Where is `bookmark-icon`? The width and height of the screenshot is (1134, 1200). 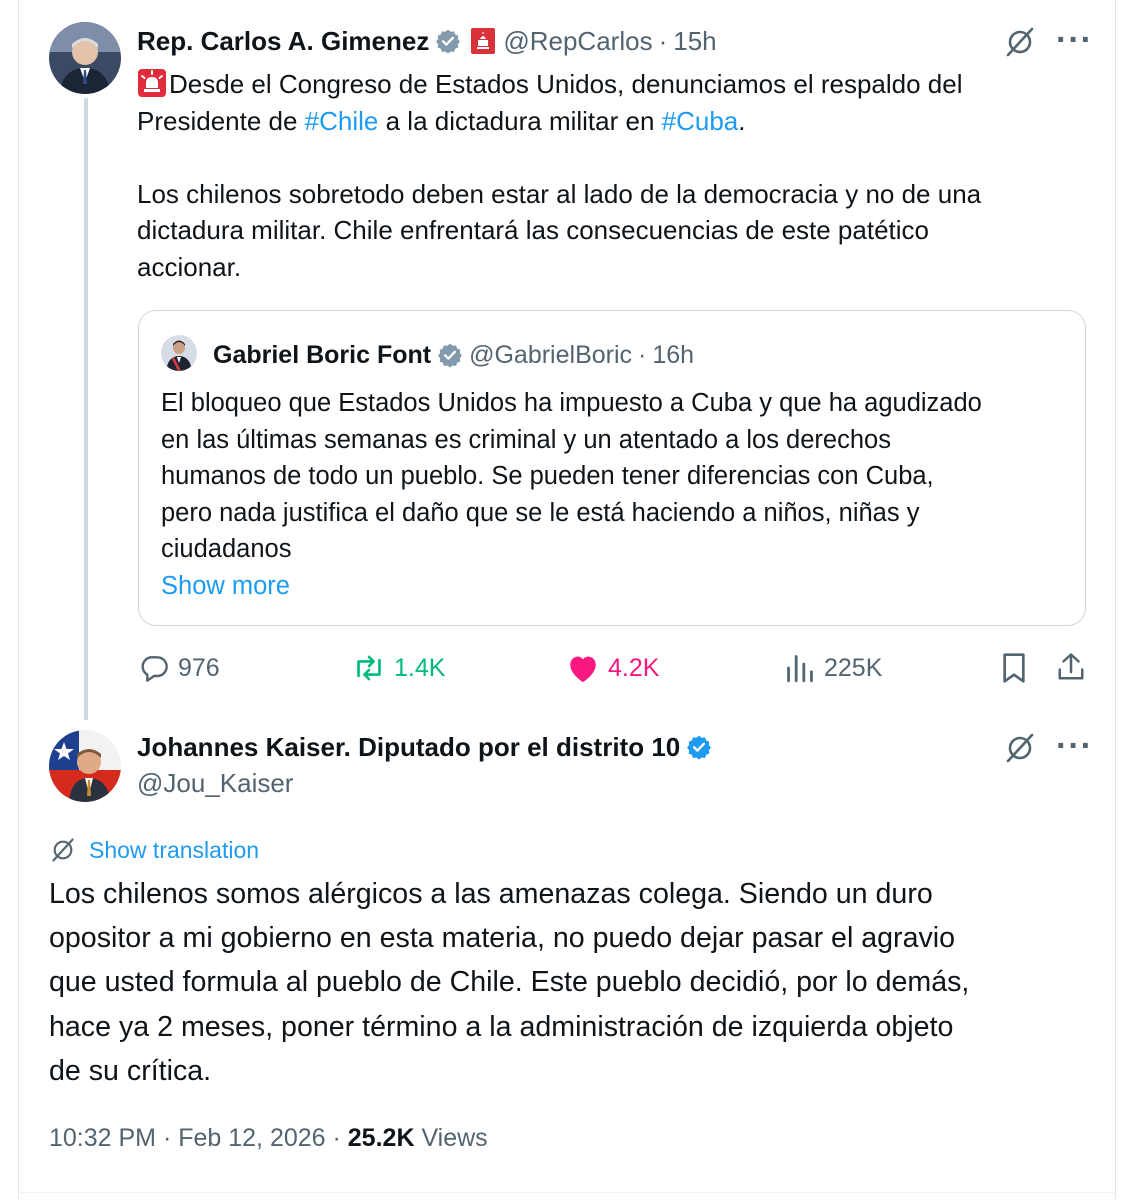 bookmark-icon is located at coordinates (1014, 668).